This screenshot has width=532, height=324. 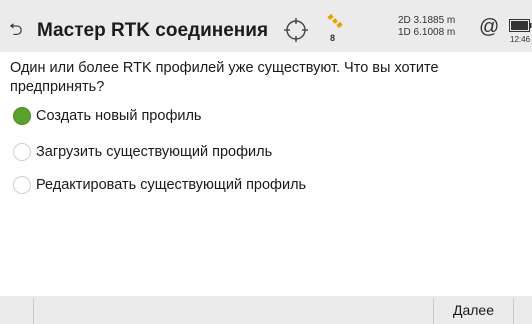 What do you see at coordinates (266, 310) in the screenshot?
I see `bottom-toolbar: Далее` at bounding box center [266, 310].